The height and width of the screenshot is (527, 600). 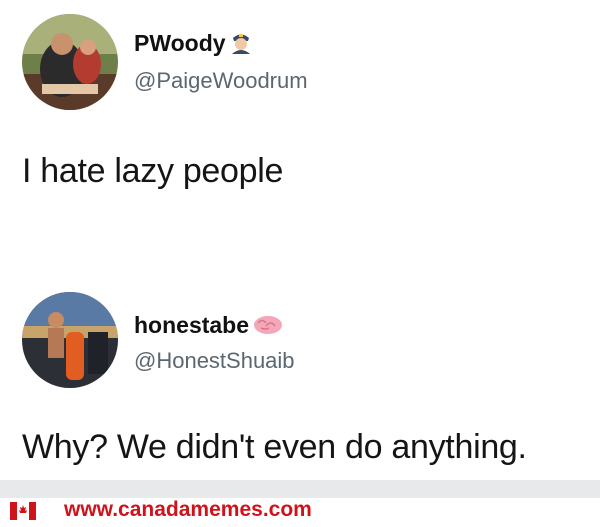 I want to click on site-link: www.canadamemes.com, so click(x=188, y=510).